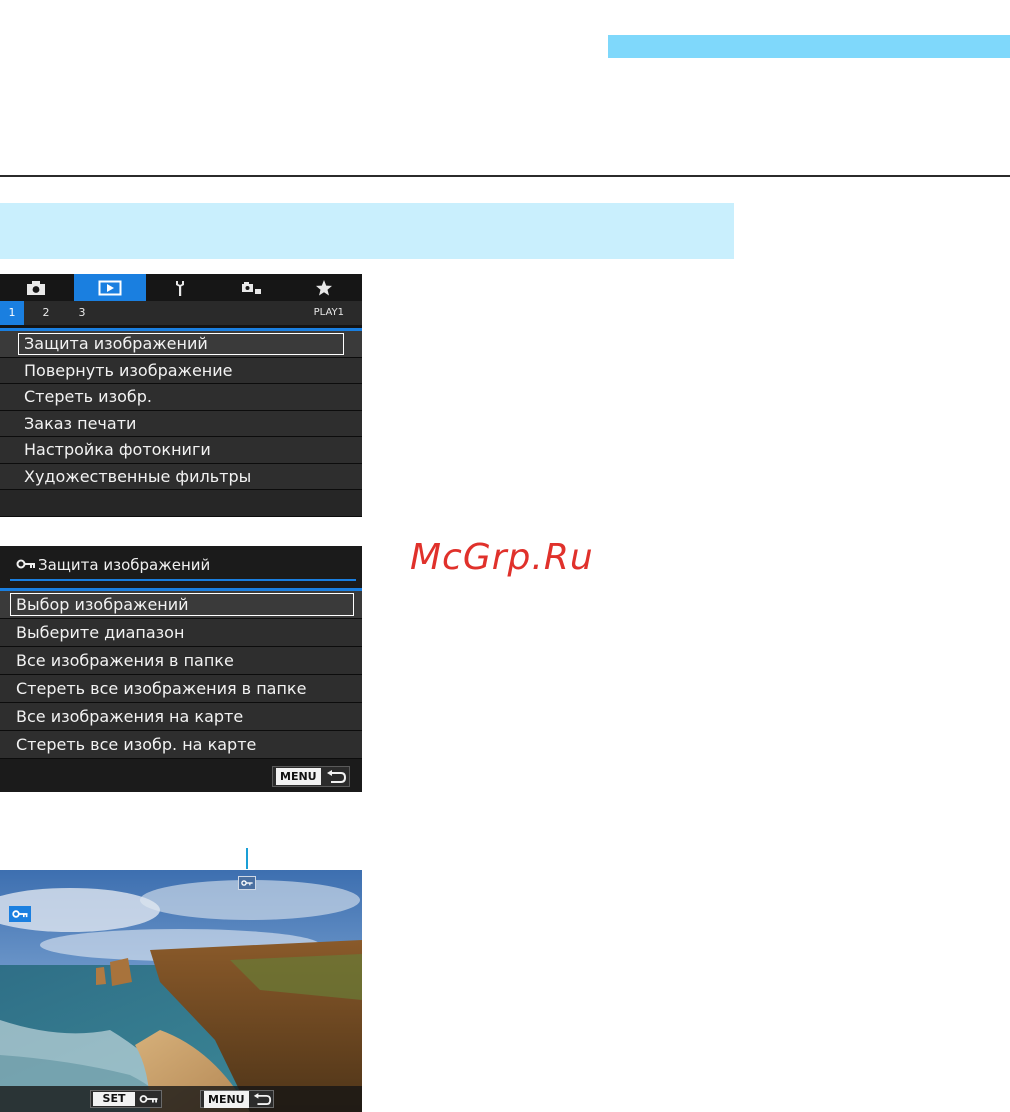 This screenshot has width=1010, height=1112. I want to click on menu-tab-bar, so click(181, 287).